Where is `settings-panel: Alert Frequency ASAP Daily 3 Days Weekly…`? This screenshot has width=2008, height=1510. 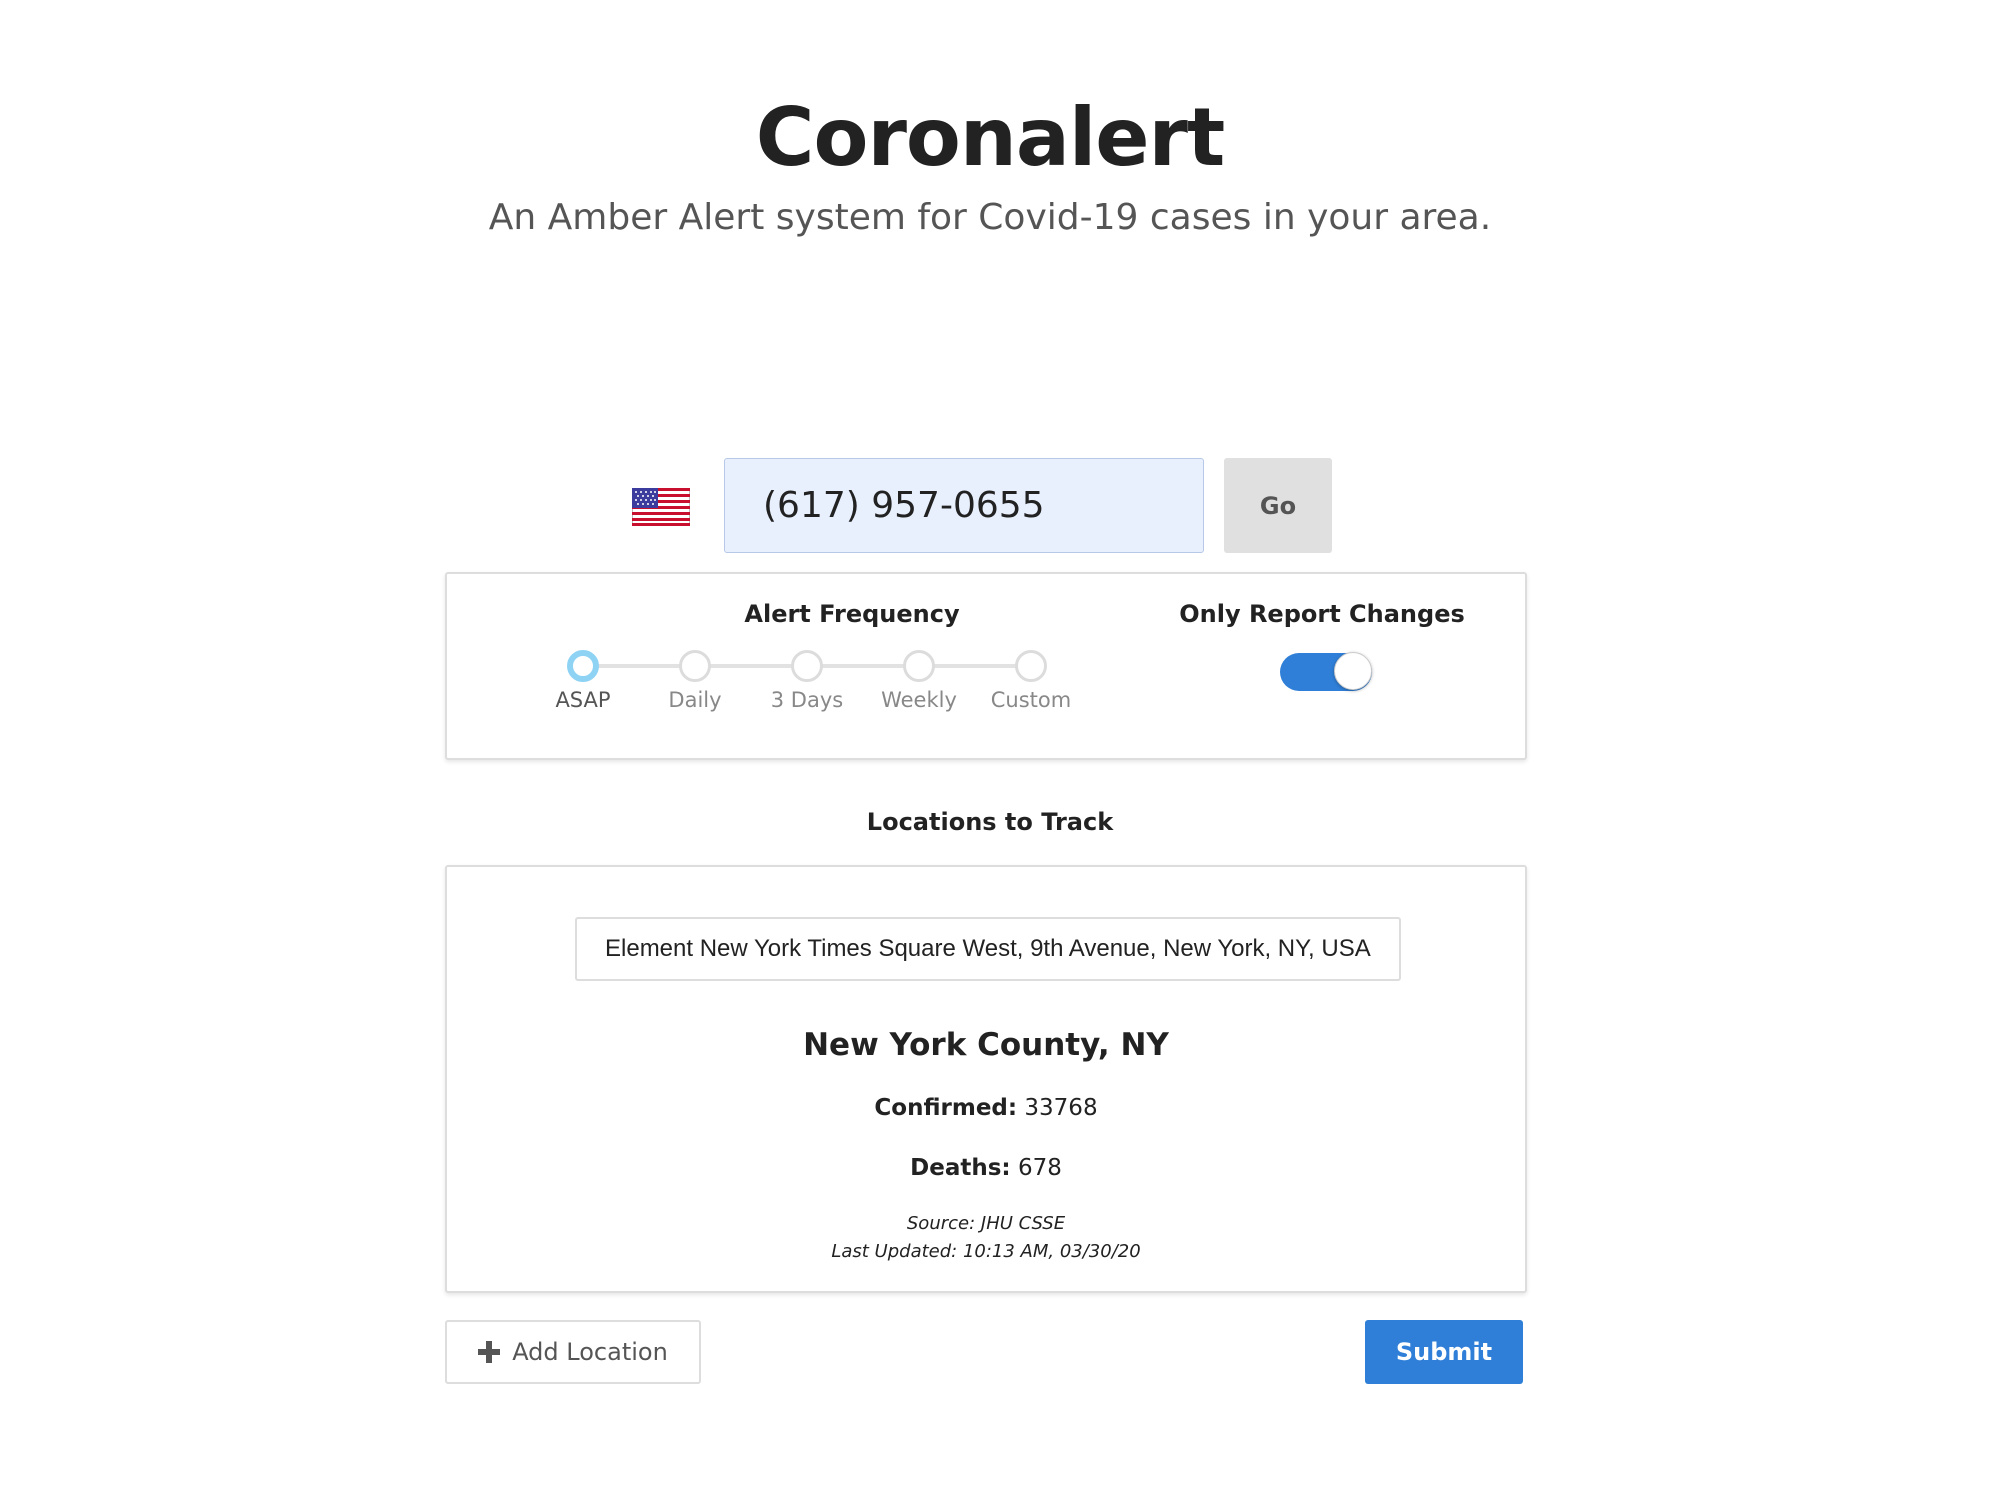
settings-panel: Alert Frequency ASAP Daily 3 Days Weekly… is located at coordinates (986, 666).